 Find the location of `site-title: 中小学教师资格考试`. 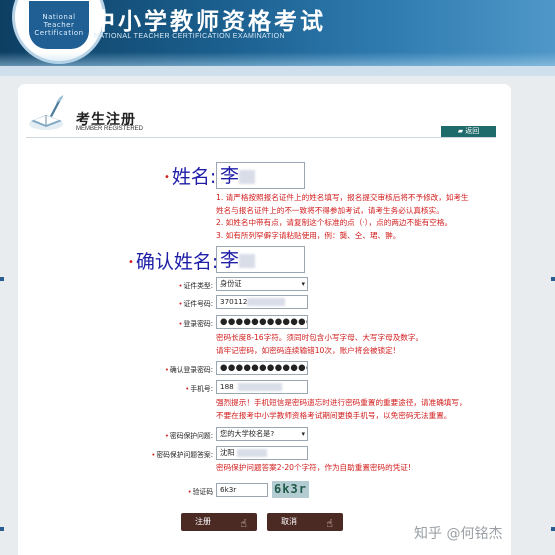

site-title: 中小学教师资格考试 is located at coordinates (209, 21).